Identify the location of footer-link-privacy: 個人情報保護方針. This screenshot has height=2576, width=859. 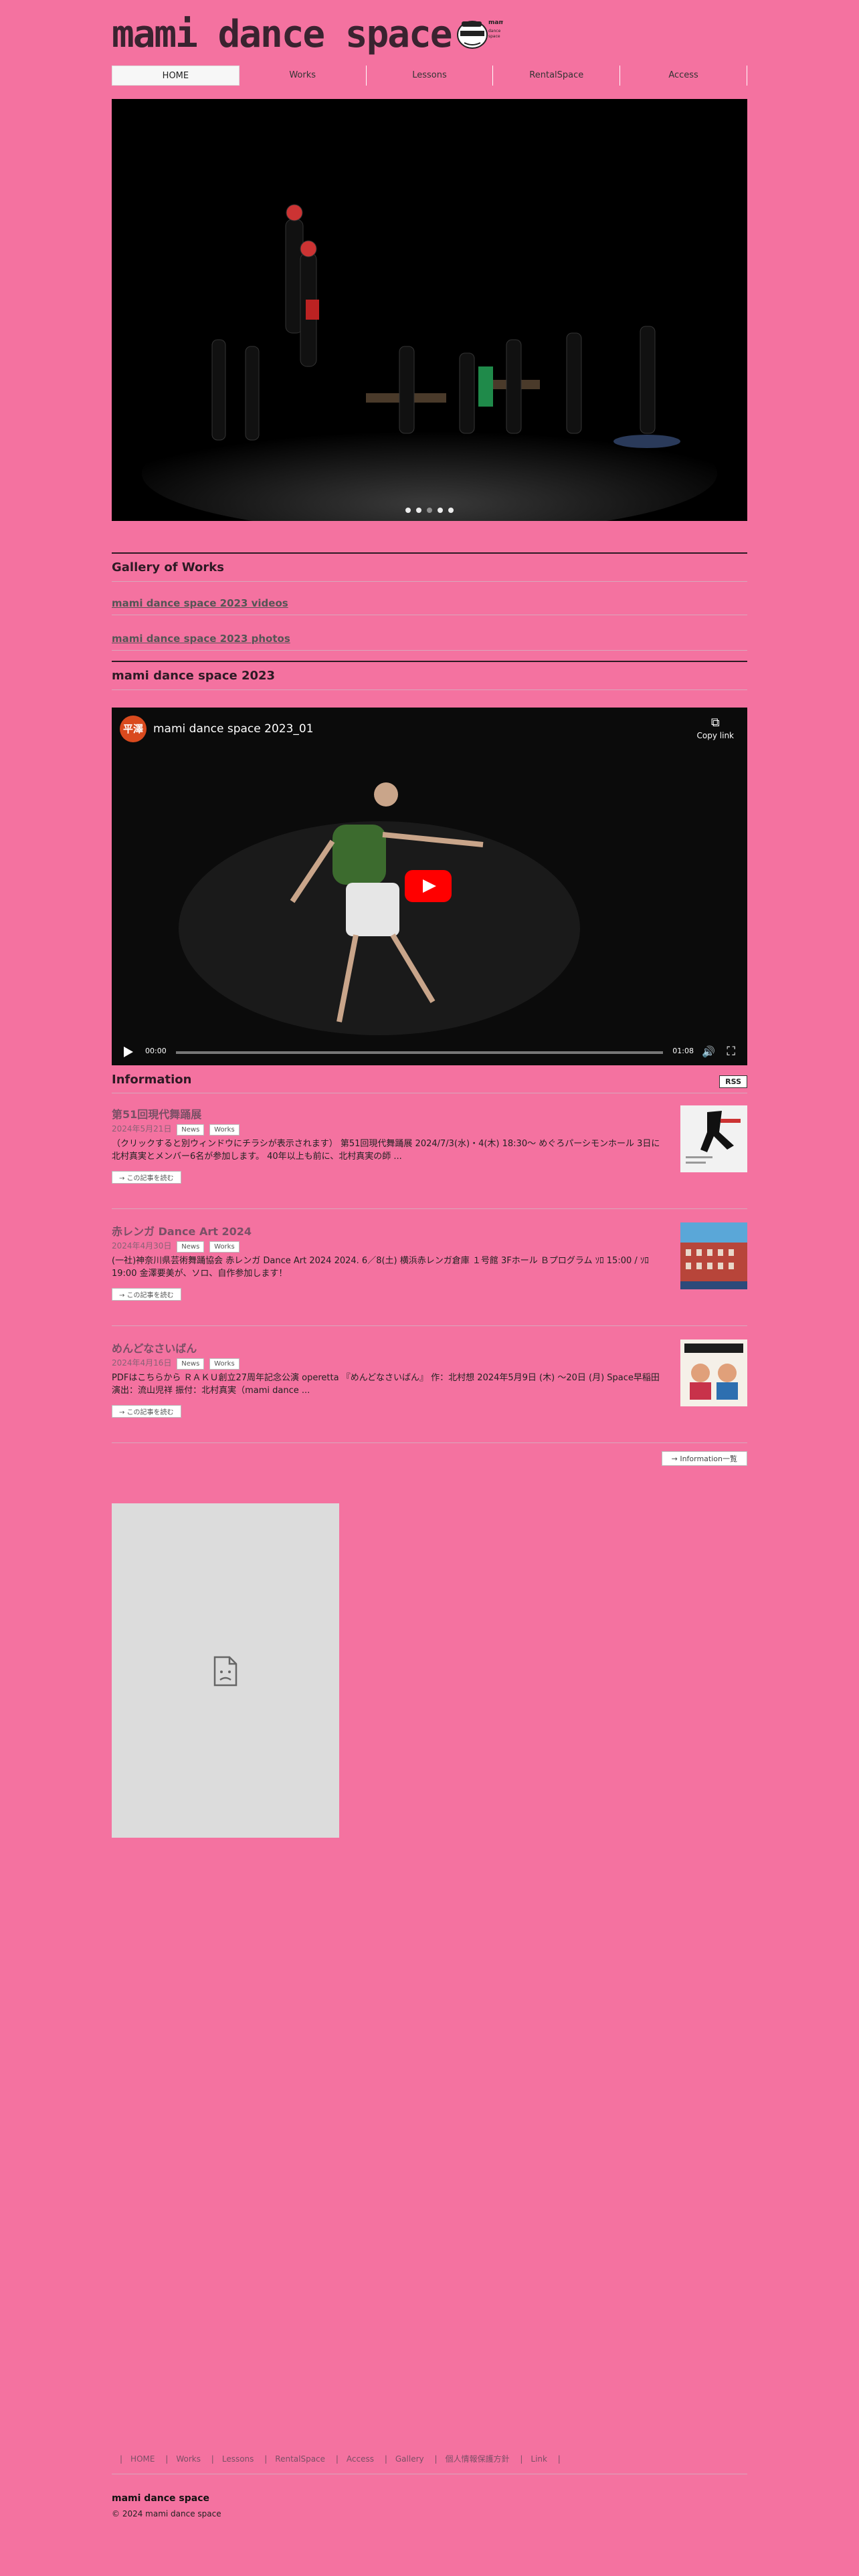
(478, 2459).